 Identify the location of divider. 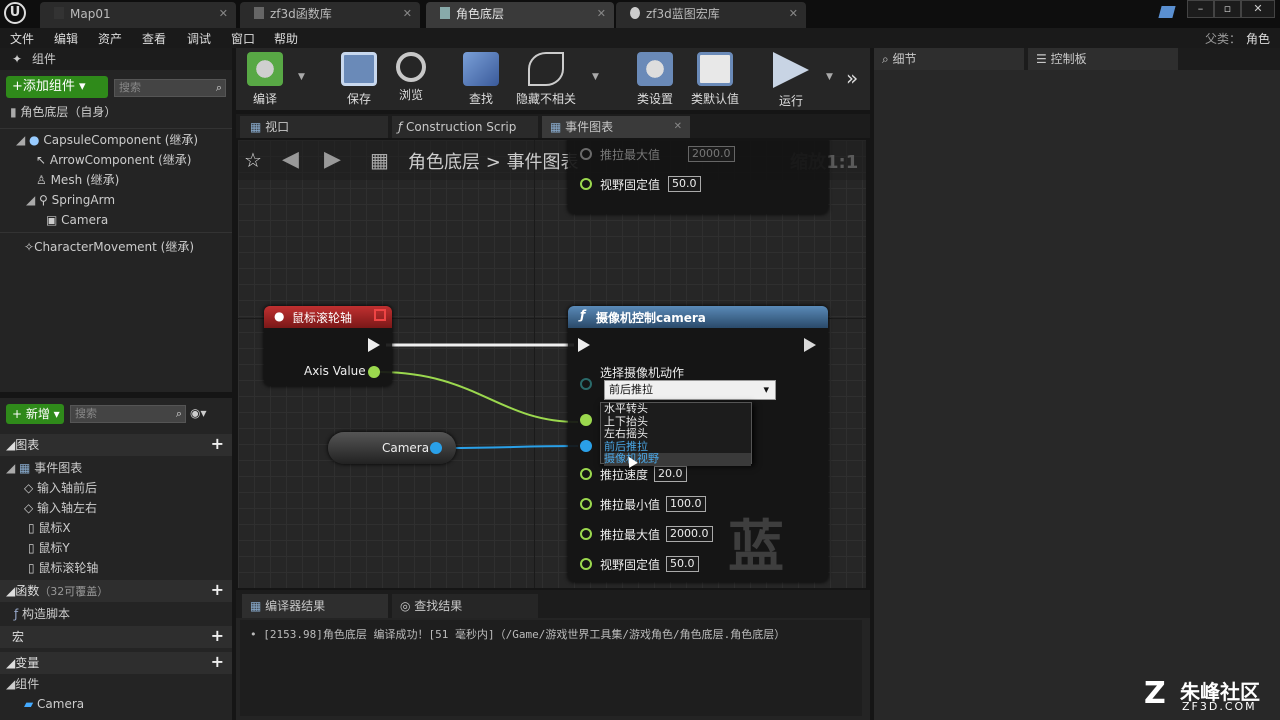
(116, 232).